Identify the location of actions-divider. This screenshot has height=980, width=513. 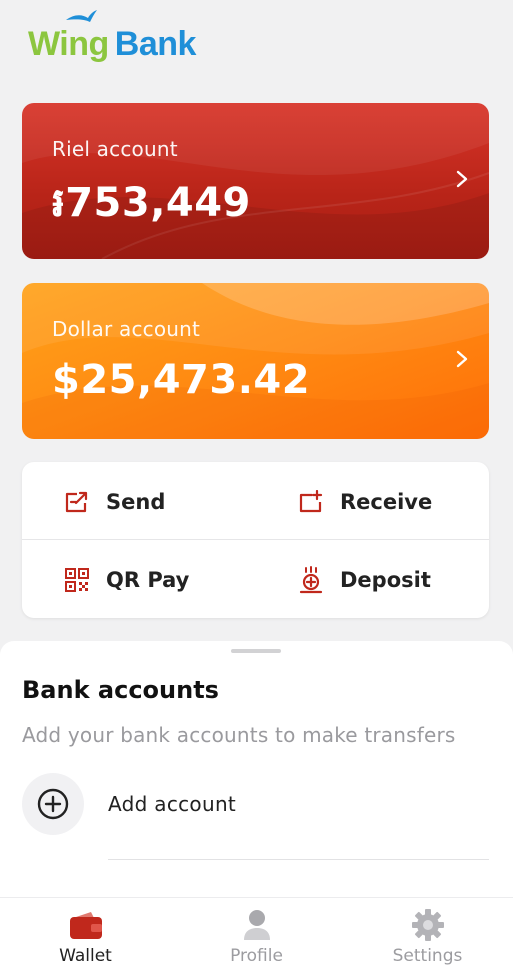
(255, 539).